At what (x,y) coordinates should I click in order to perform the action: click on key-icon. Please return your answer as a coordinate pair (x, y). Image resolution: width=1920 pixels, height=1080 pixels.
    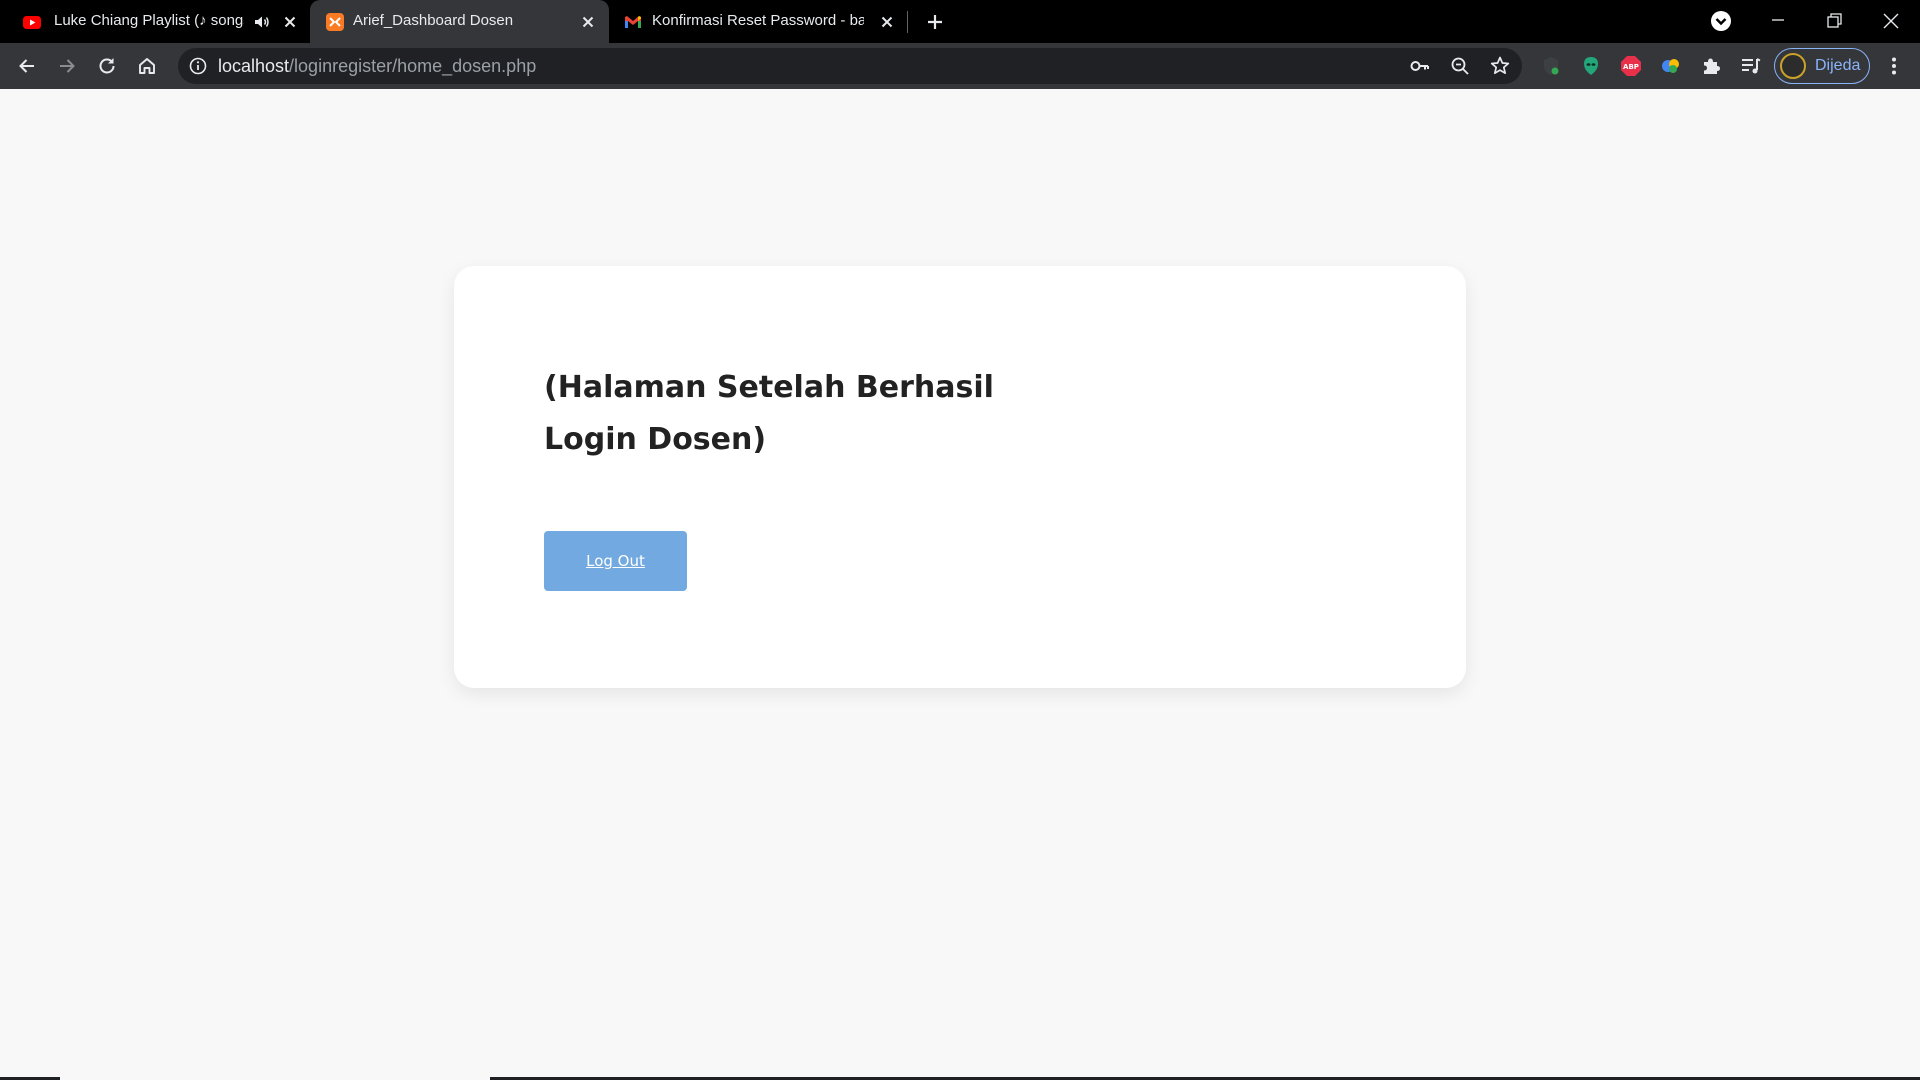
    Looking at the image, I should click on (1420, 66).